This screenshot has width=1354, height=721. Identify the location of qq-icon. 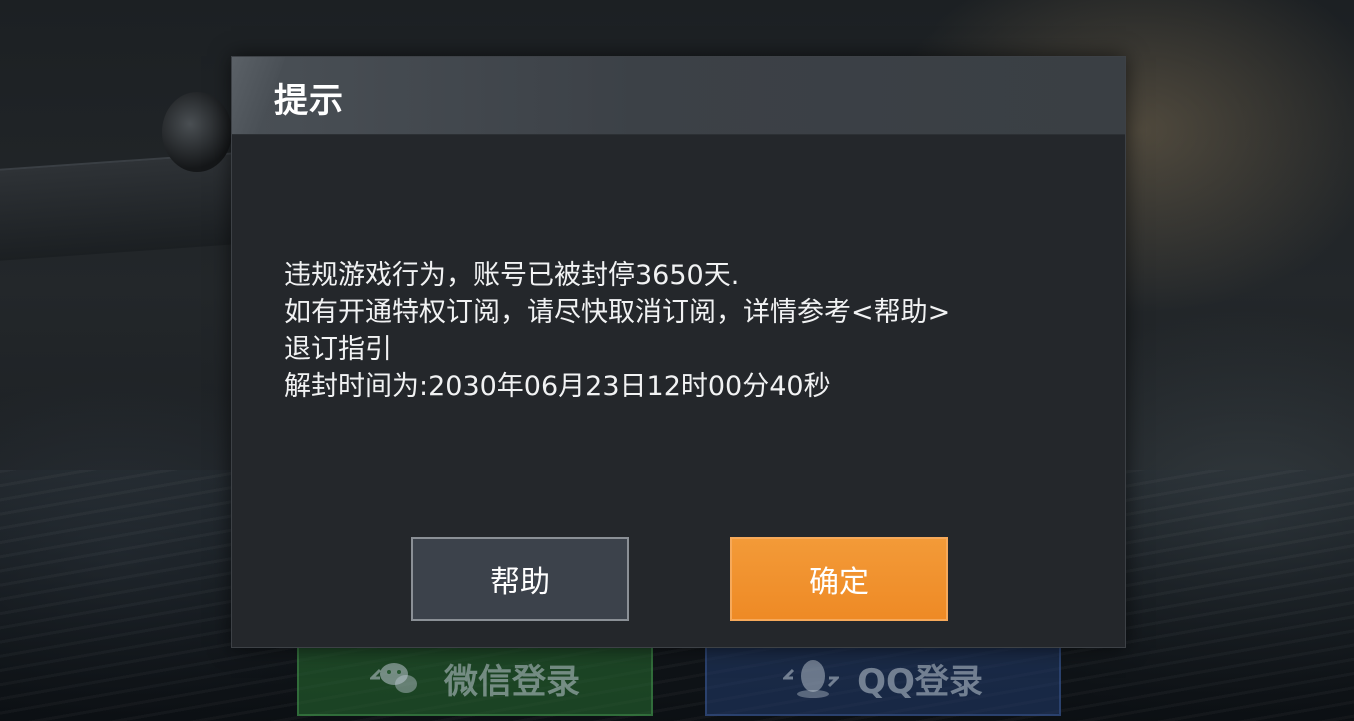
(811, 678).